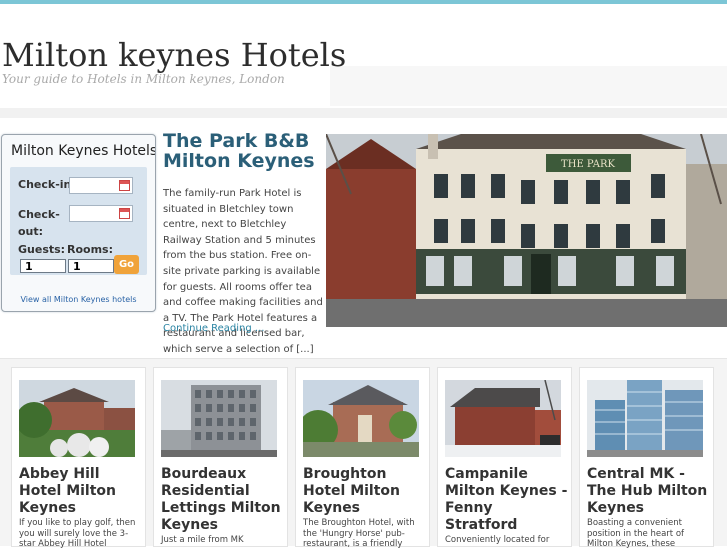 Image resolution: width=727 pixels, height=550 pixels. What do you see at coordinates (243, 151) in the screenshot?
I see `featured-title: The Park B&B Milton Keynes` at bounding box center [243, 151].